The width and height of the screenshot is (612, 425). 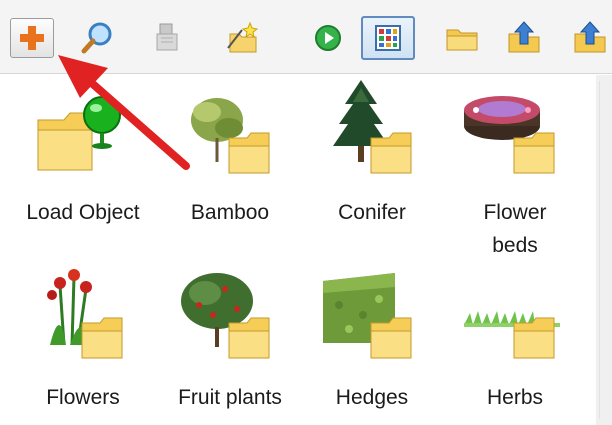 I want to click on catalog-item-hedges: Hedges, so click(x=372, y=345).